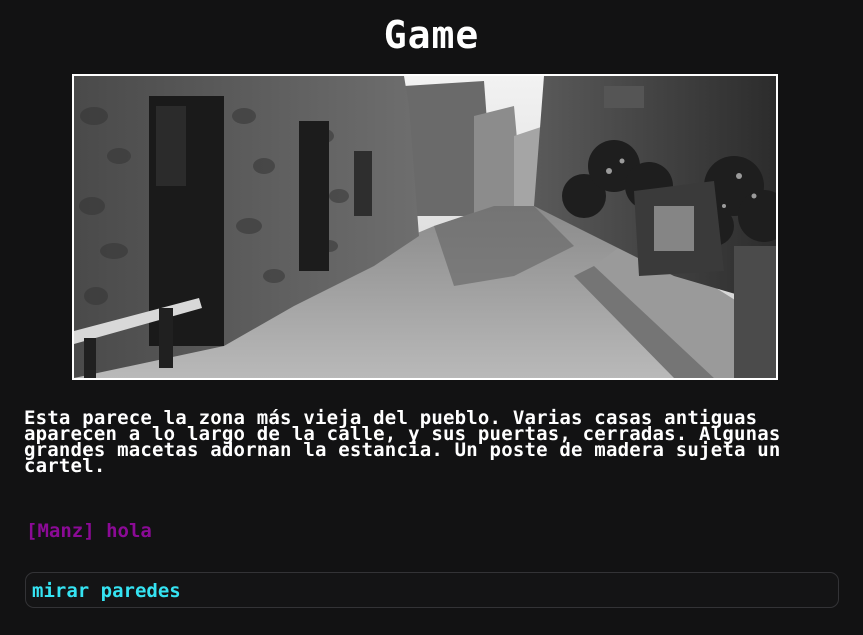 The image size is (863, 635). What do you see at coordinates (60, 531) in the screenshot?
I see `chat-username: [Manz]` at bounding box center [60, 531].